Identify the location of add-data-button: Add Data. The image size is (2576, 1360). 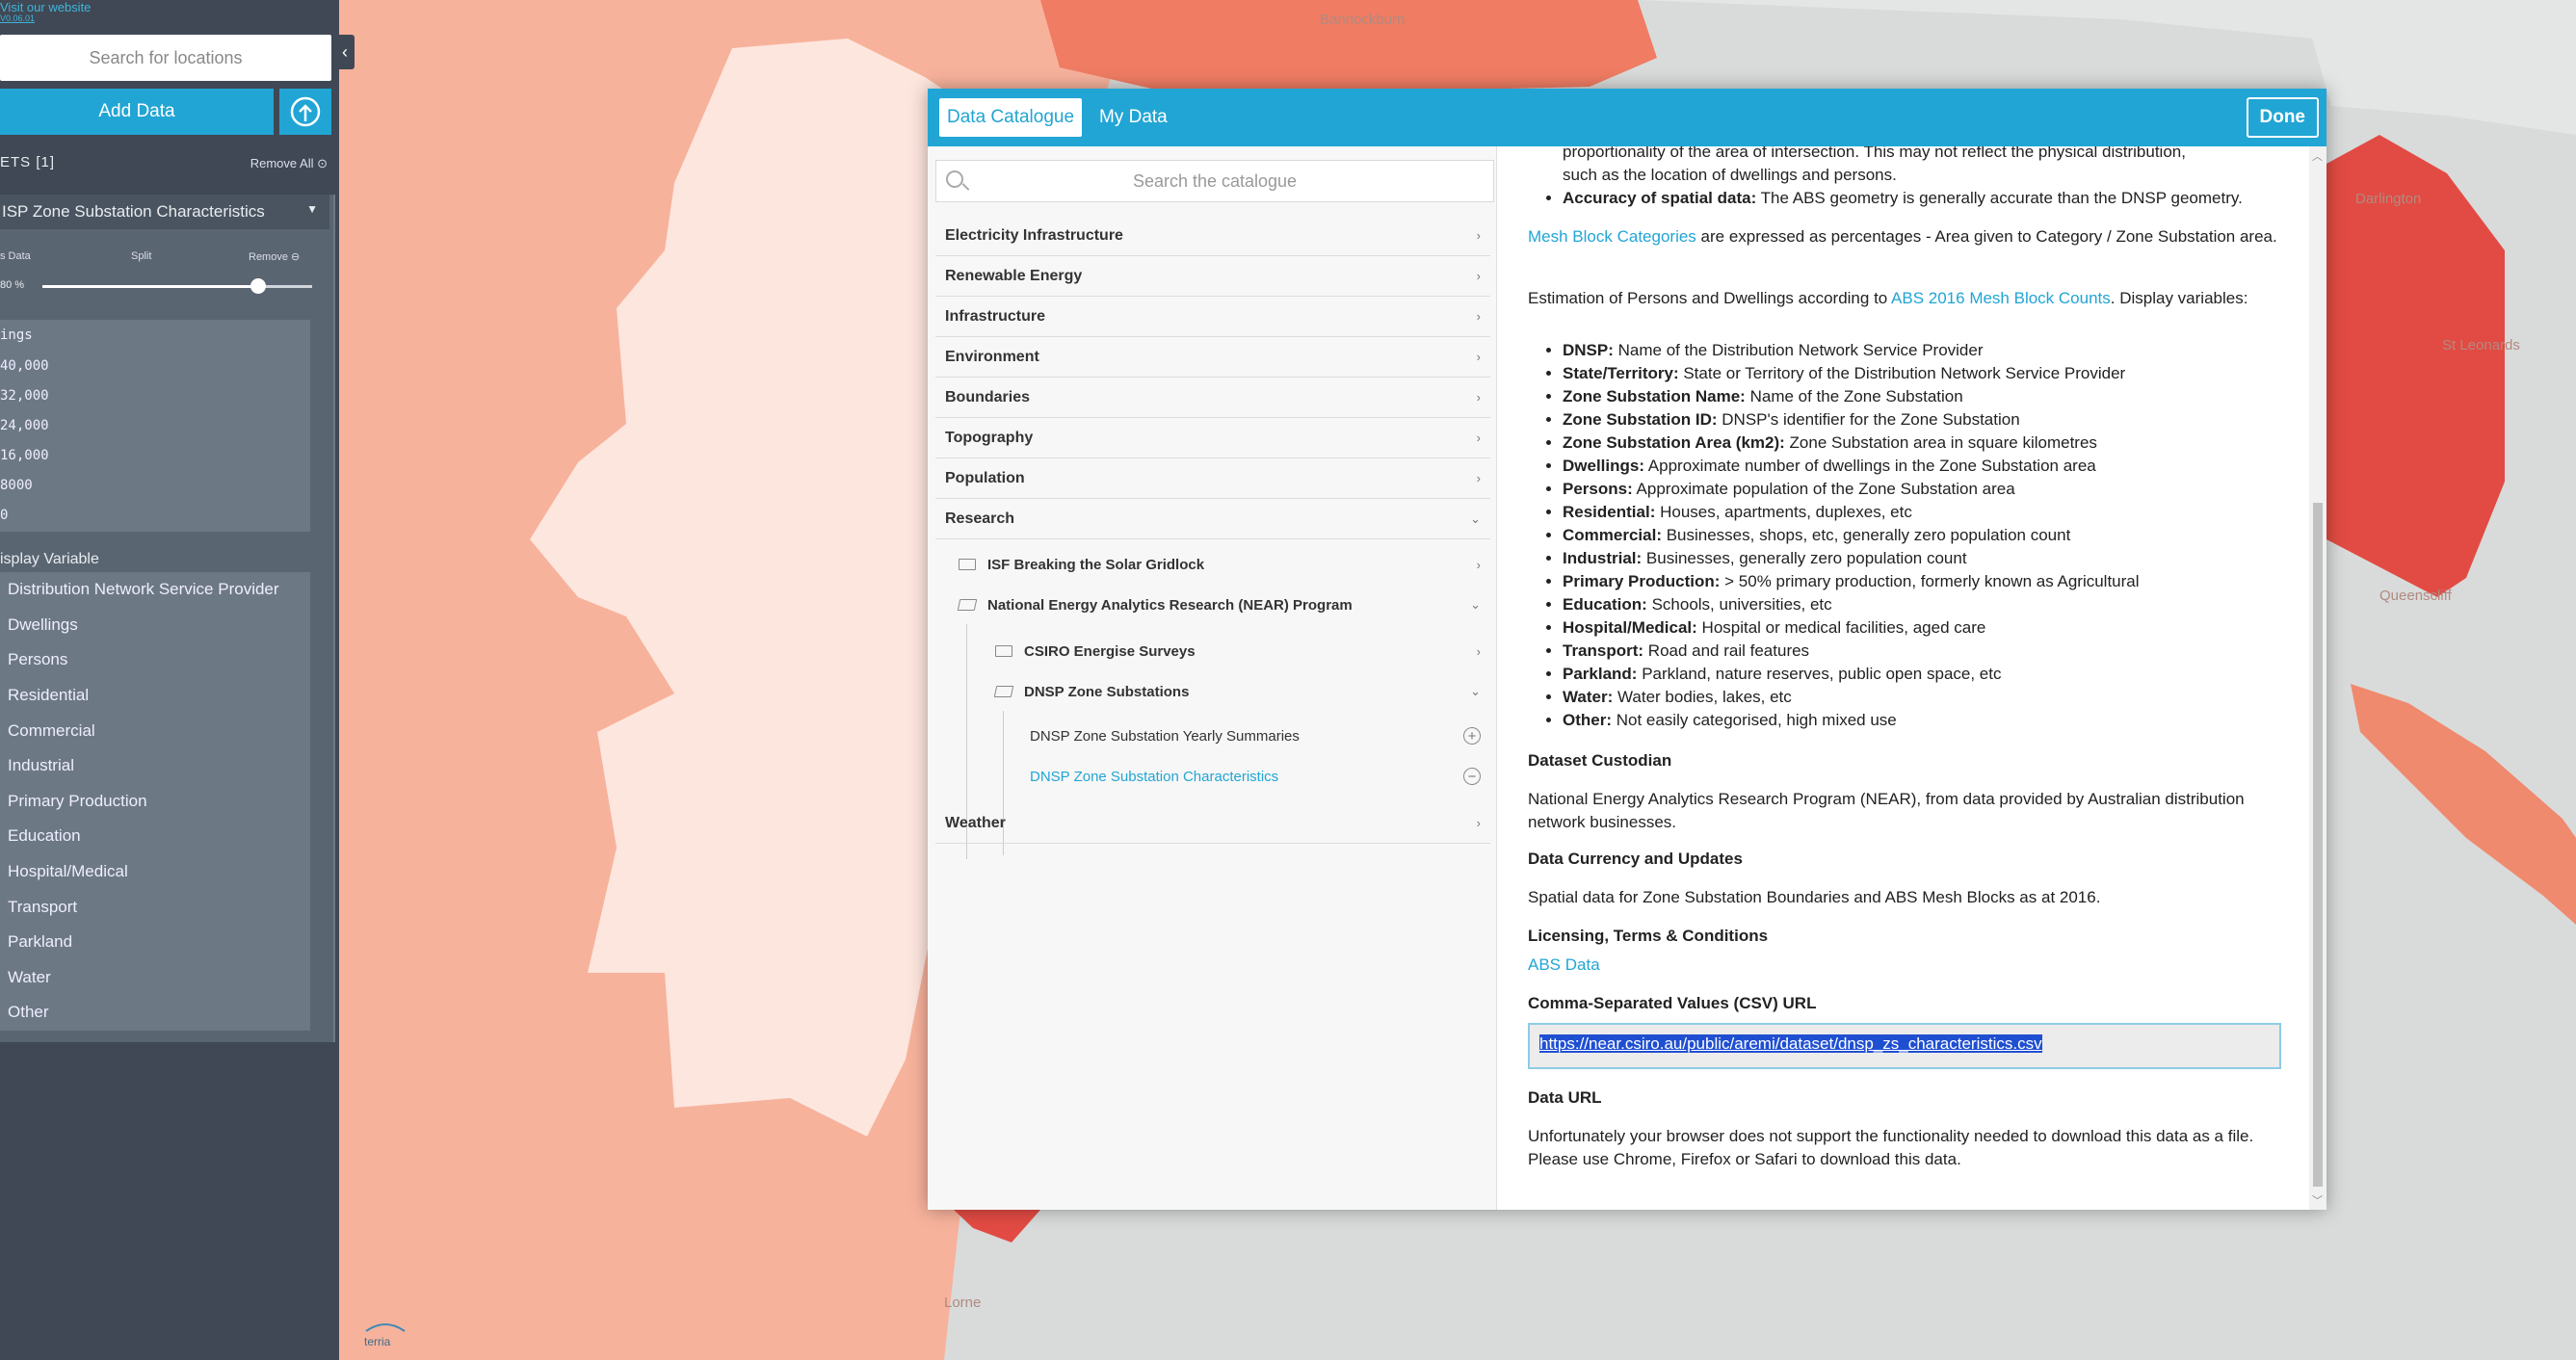
(137, 112).